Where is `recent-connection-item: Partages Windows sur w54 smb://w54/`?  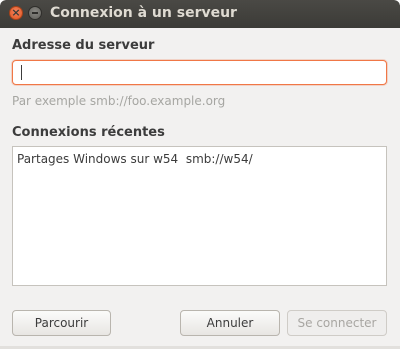
recent-connection-item: Partages Windows sur w54 smb://w54/ is located at coordinates (135, 159).